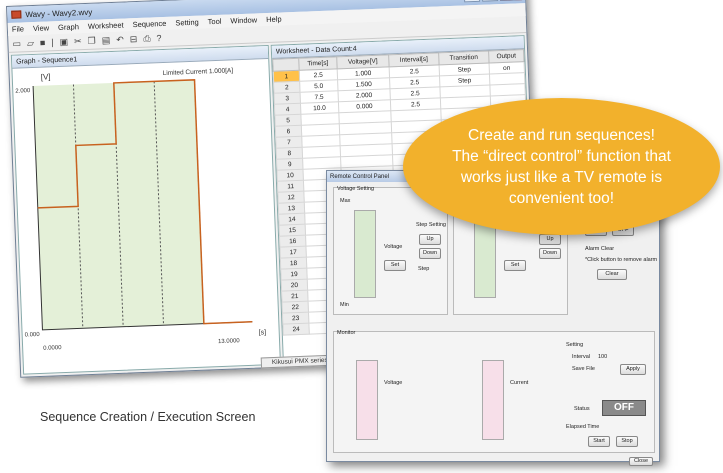  What do you see at coordinates (395, 265) in the screenshot?
I see `set-button: Set` at bounding box center [395, 265].